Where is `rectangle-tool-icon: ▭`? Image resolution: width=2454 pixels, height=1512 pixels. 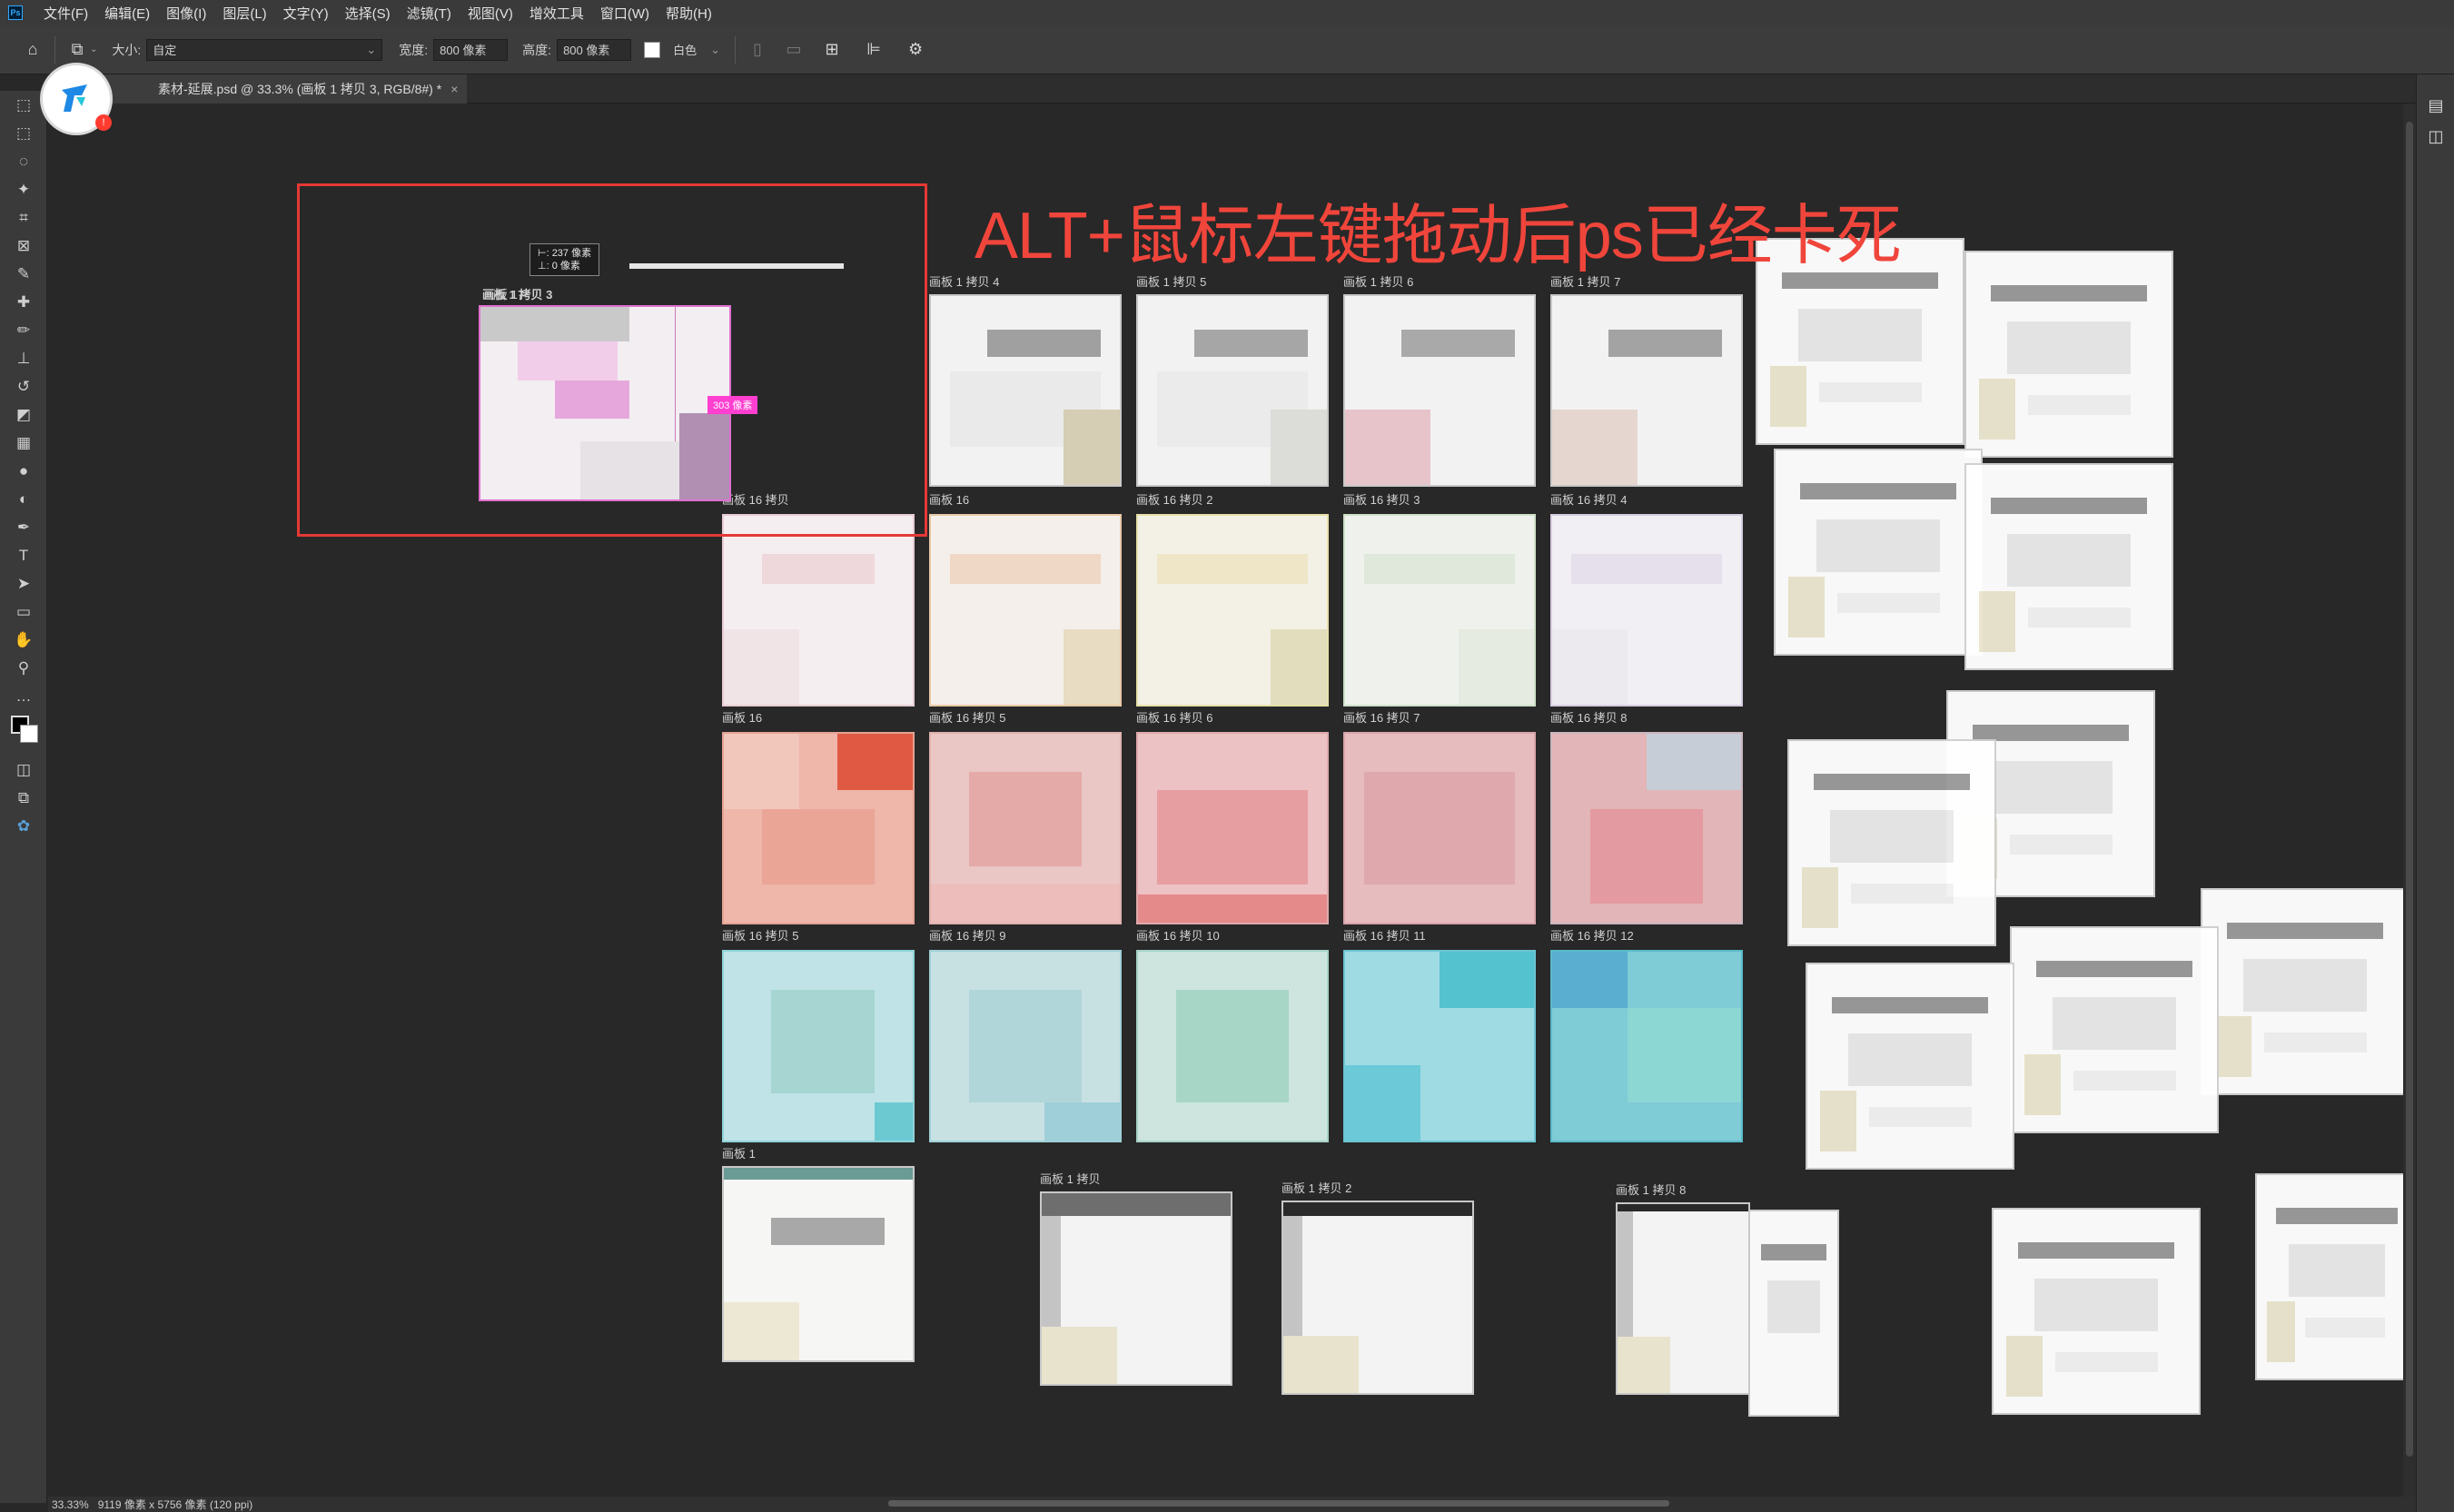
rectangle-tool-icon: ▭ is located at coordinates (23, 612).